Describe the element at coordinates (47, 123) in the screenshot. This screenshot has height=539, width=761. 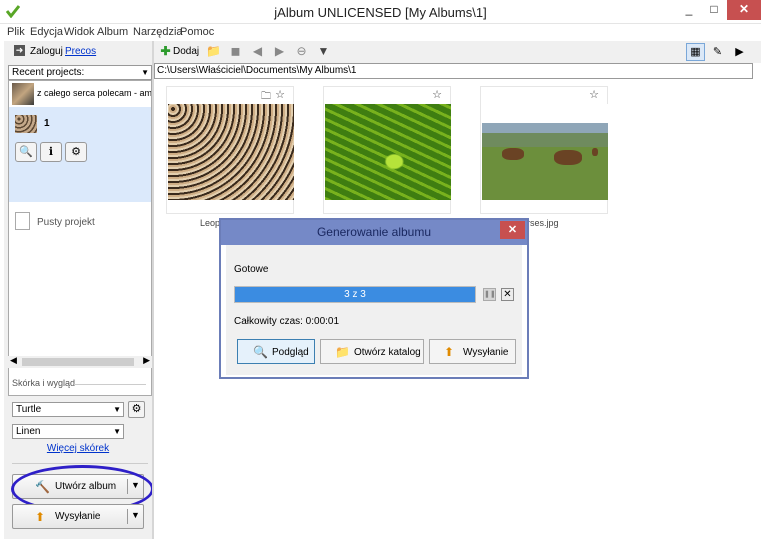
I see `project-name: 1` at that location.